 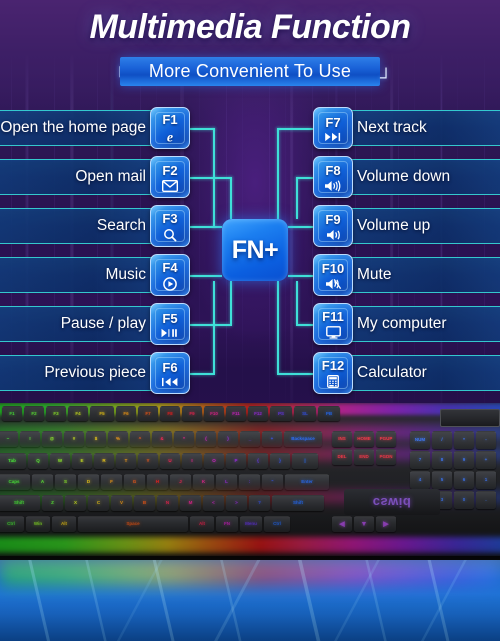 I want to click on fkey-f2: F2, so click(x=170, y=177).